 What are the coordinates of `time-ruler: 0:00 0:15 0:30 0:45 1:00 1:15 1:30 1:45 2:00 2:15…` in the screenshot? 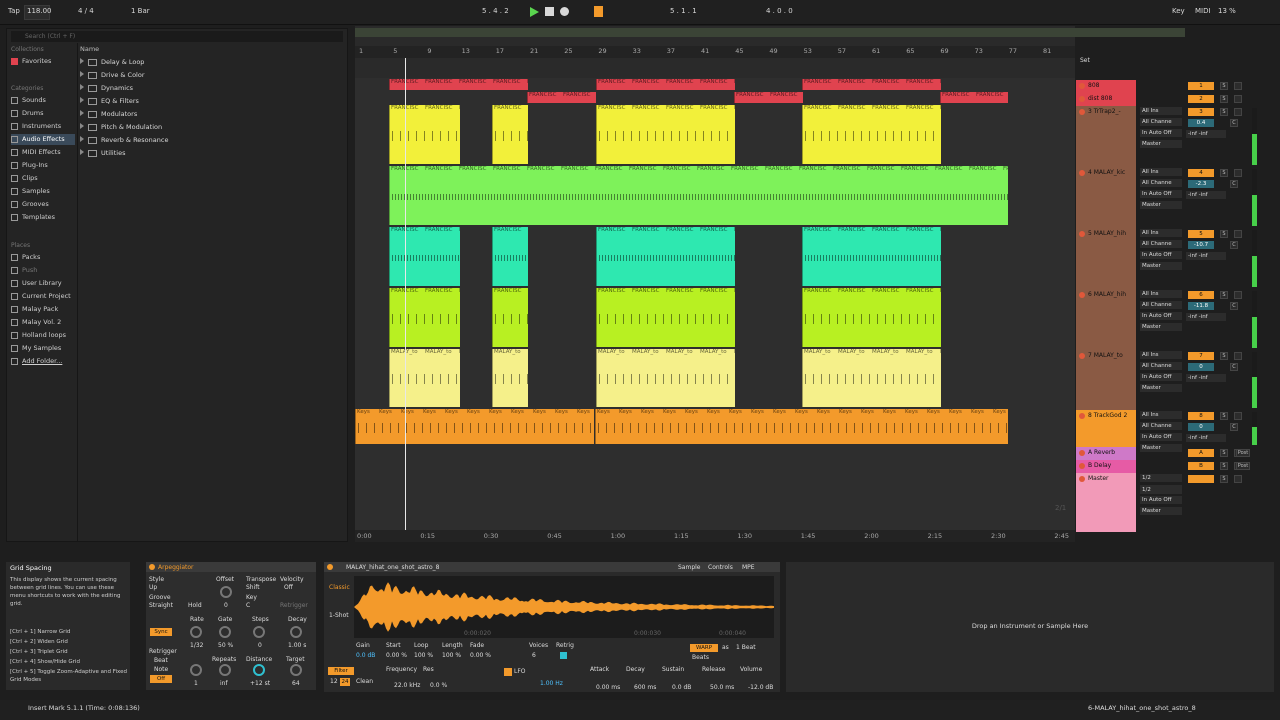 It's located at (715, 536).